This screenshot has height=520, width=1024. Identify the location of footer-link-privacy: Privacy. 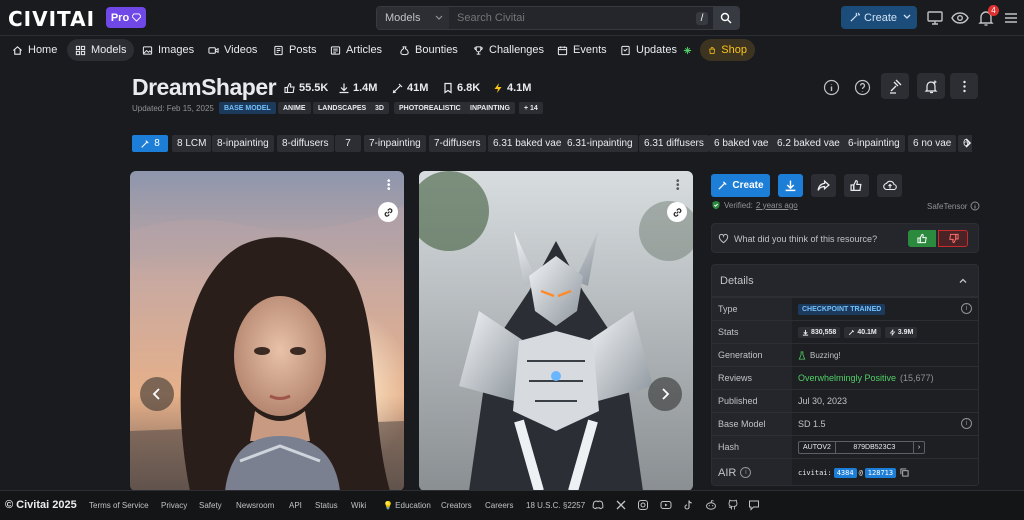
(174, 505).